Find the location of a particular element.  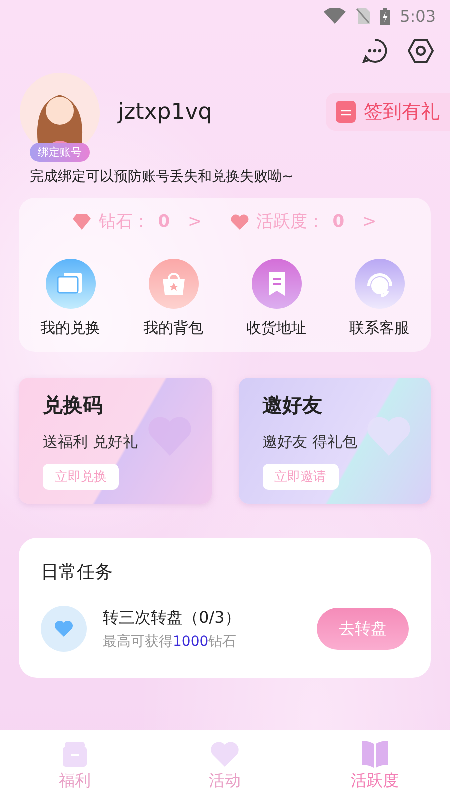

stat-label: 钻石： is located at coordinates (124, 221).